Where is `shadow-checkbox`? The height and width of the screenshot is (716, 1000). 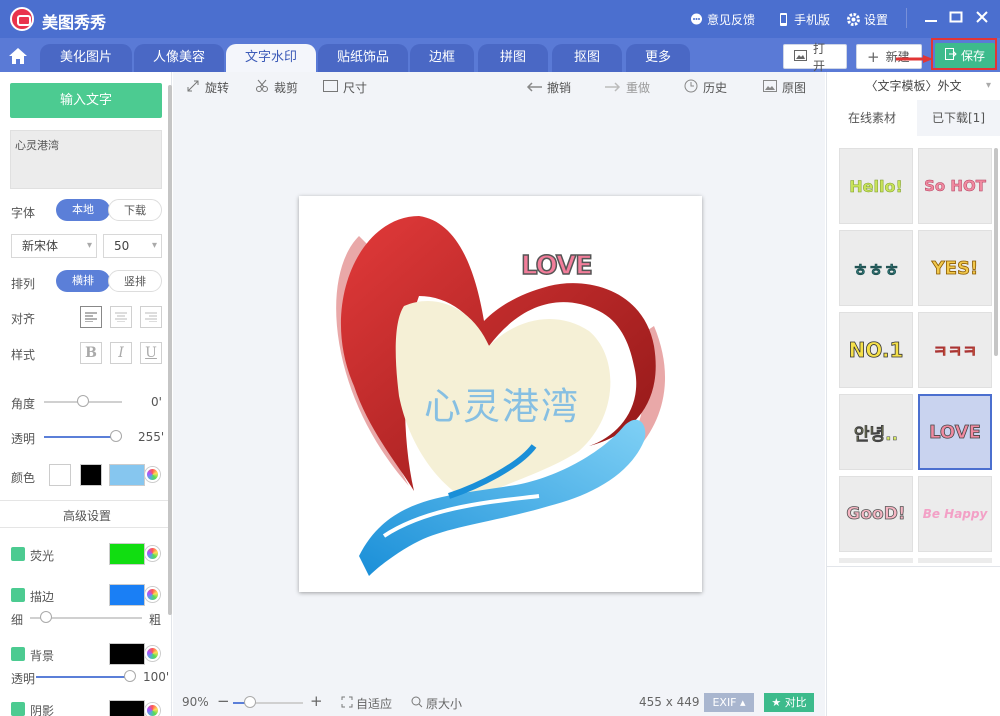 shadow-checkbox is located at coordinates (18, 709).